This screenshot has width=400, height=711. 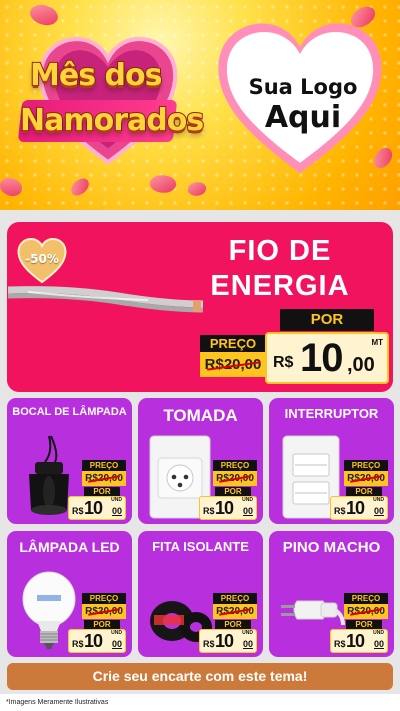 What do you see at coordinates (112, 120) in the screenshot?
I see `title-line-2: Namorados` at bounding box center [112, 120].